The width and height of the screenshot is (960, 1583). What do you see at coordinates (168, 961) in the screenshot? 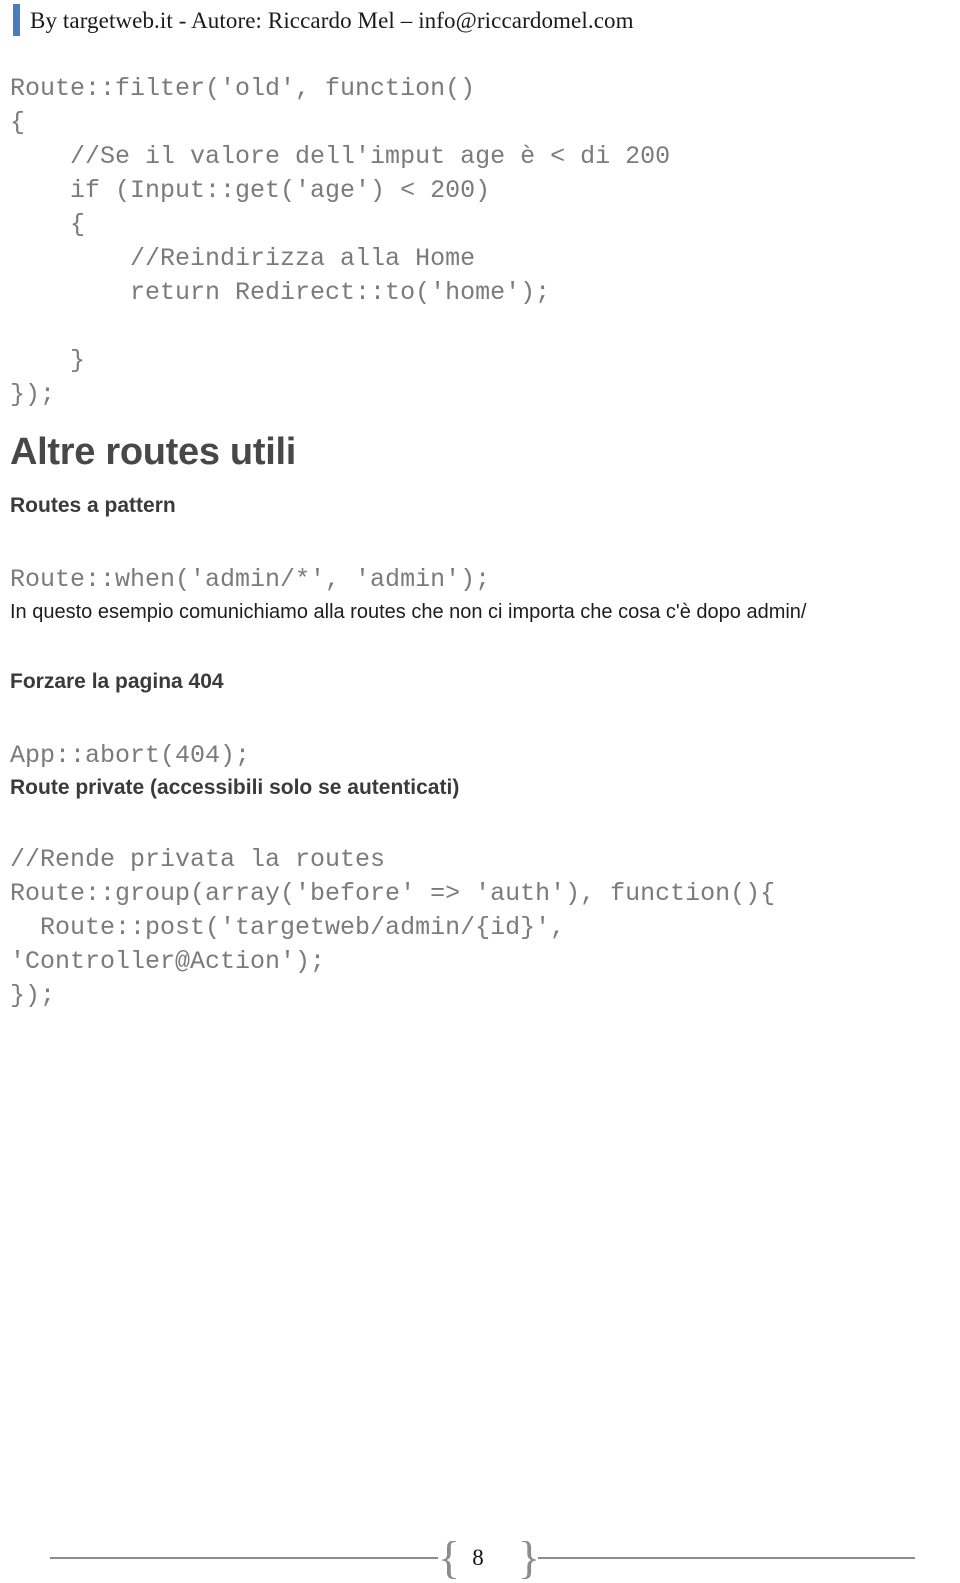
I see `code-line: 'Controller@Action');` at bounding box center [168, 961].